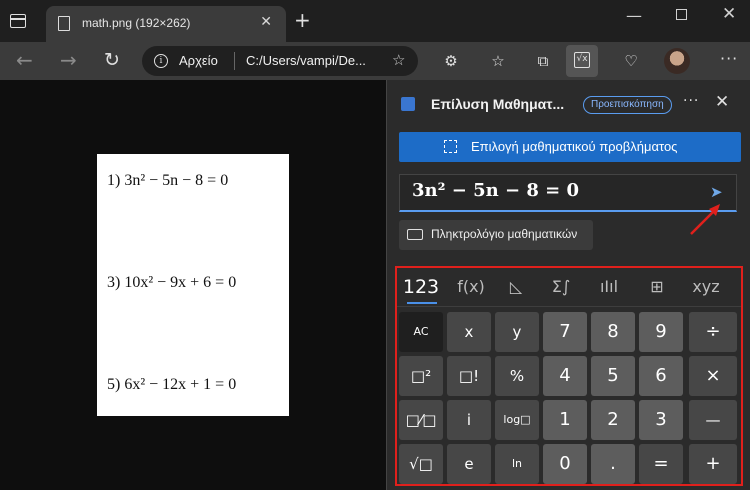 Image resolution: width=750 pixels, height=490 pixels. I want to click on key-multiply: ×, so click(713, 376).